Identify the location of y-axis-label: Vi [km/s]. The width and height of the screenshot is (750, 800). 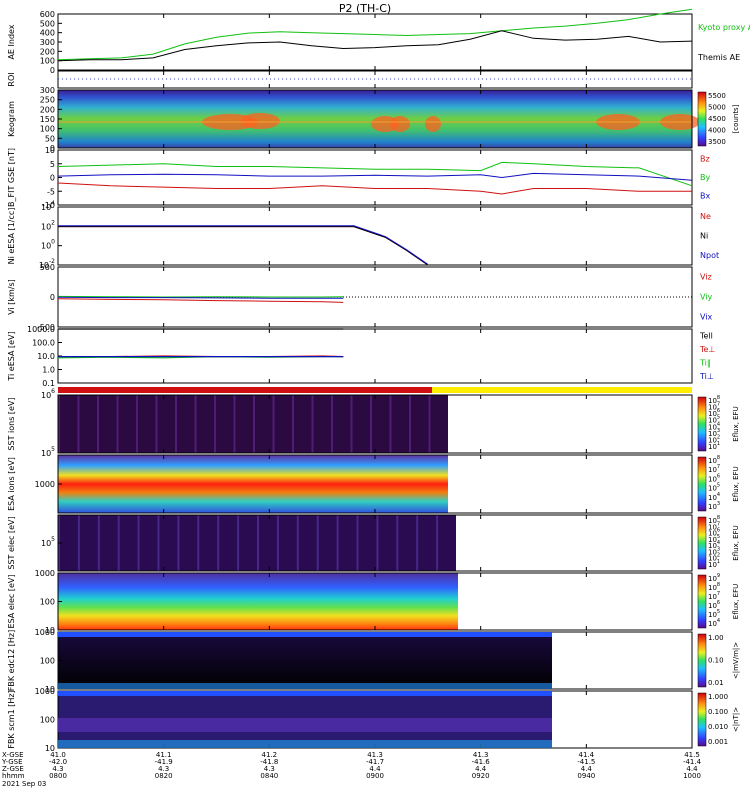
(11, 297).